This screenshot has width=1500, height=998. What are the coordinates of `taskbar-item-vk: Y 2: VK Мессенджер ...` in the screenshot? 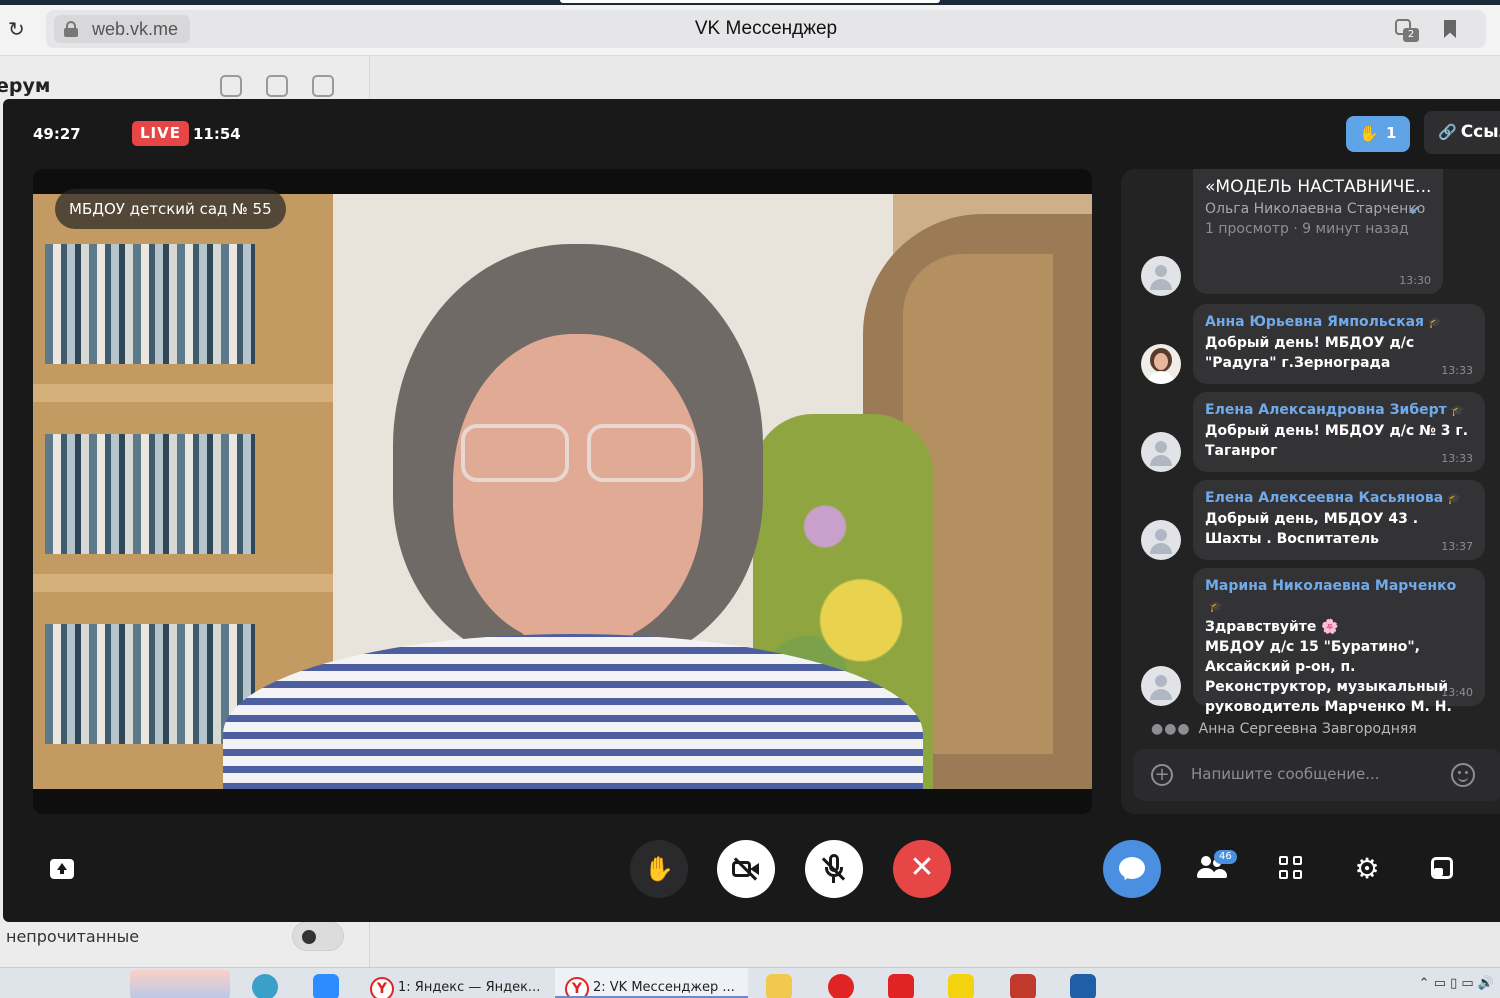 It's located at (651, 983).